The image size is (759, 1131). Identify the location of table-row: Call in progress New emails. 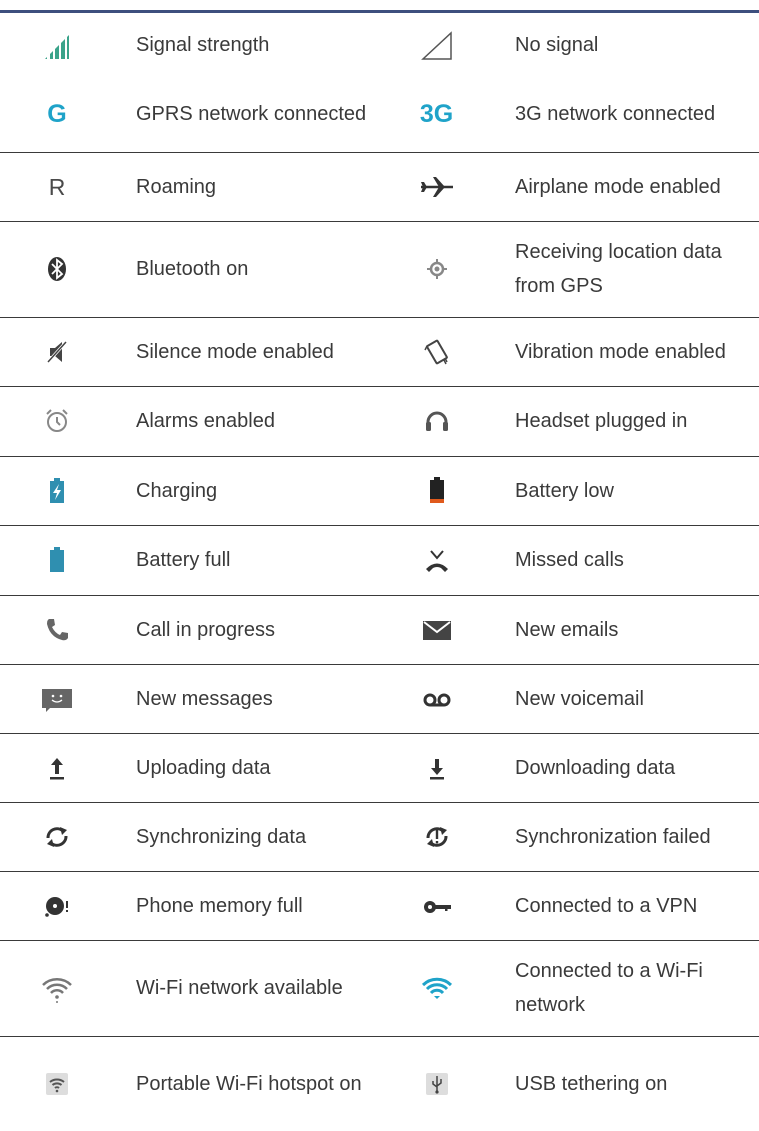
(379, 630).